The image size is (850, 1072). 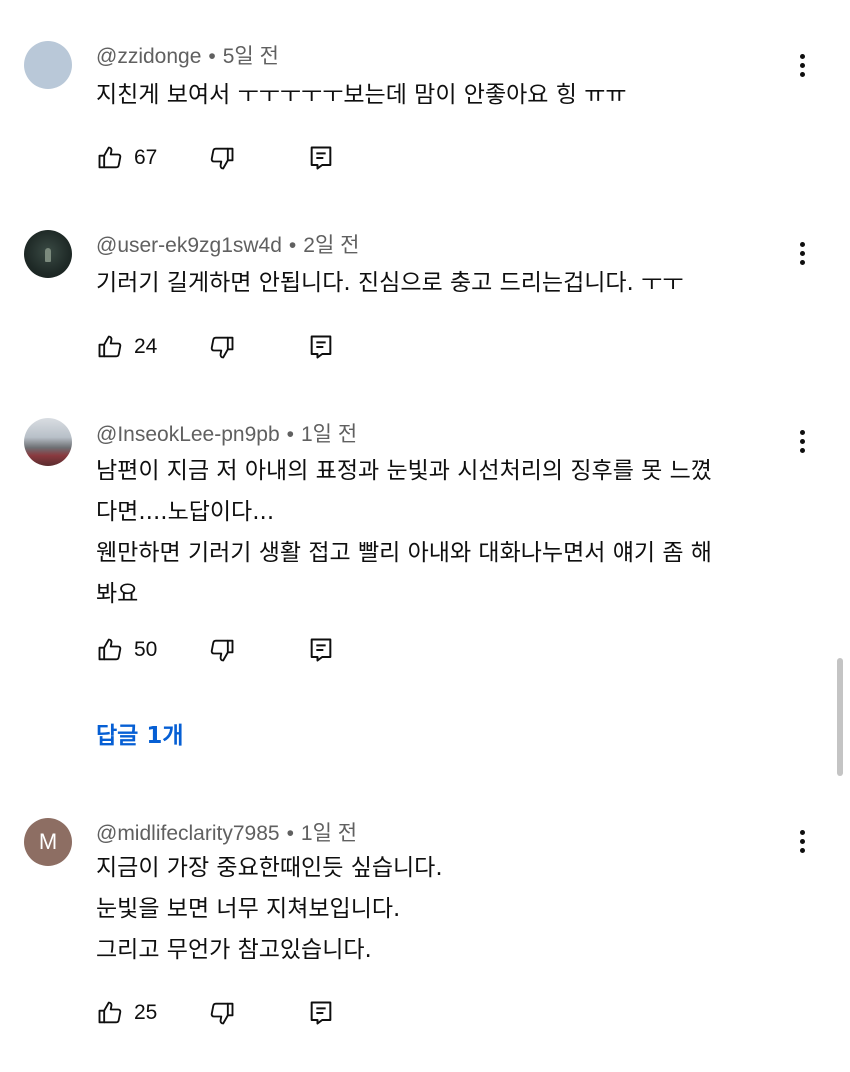 What do you see at coordinates (146, 1012) in the screenshot?
I see `like-count: 25` at bounding box center [146, 1012].